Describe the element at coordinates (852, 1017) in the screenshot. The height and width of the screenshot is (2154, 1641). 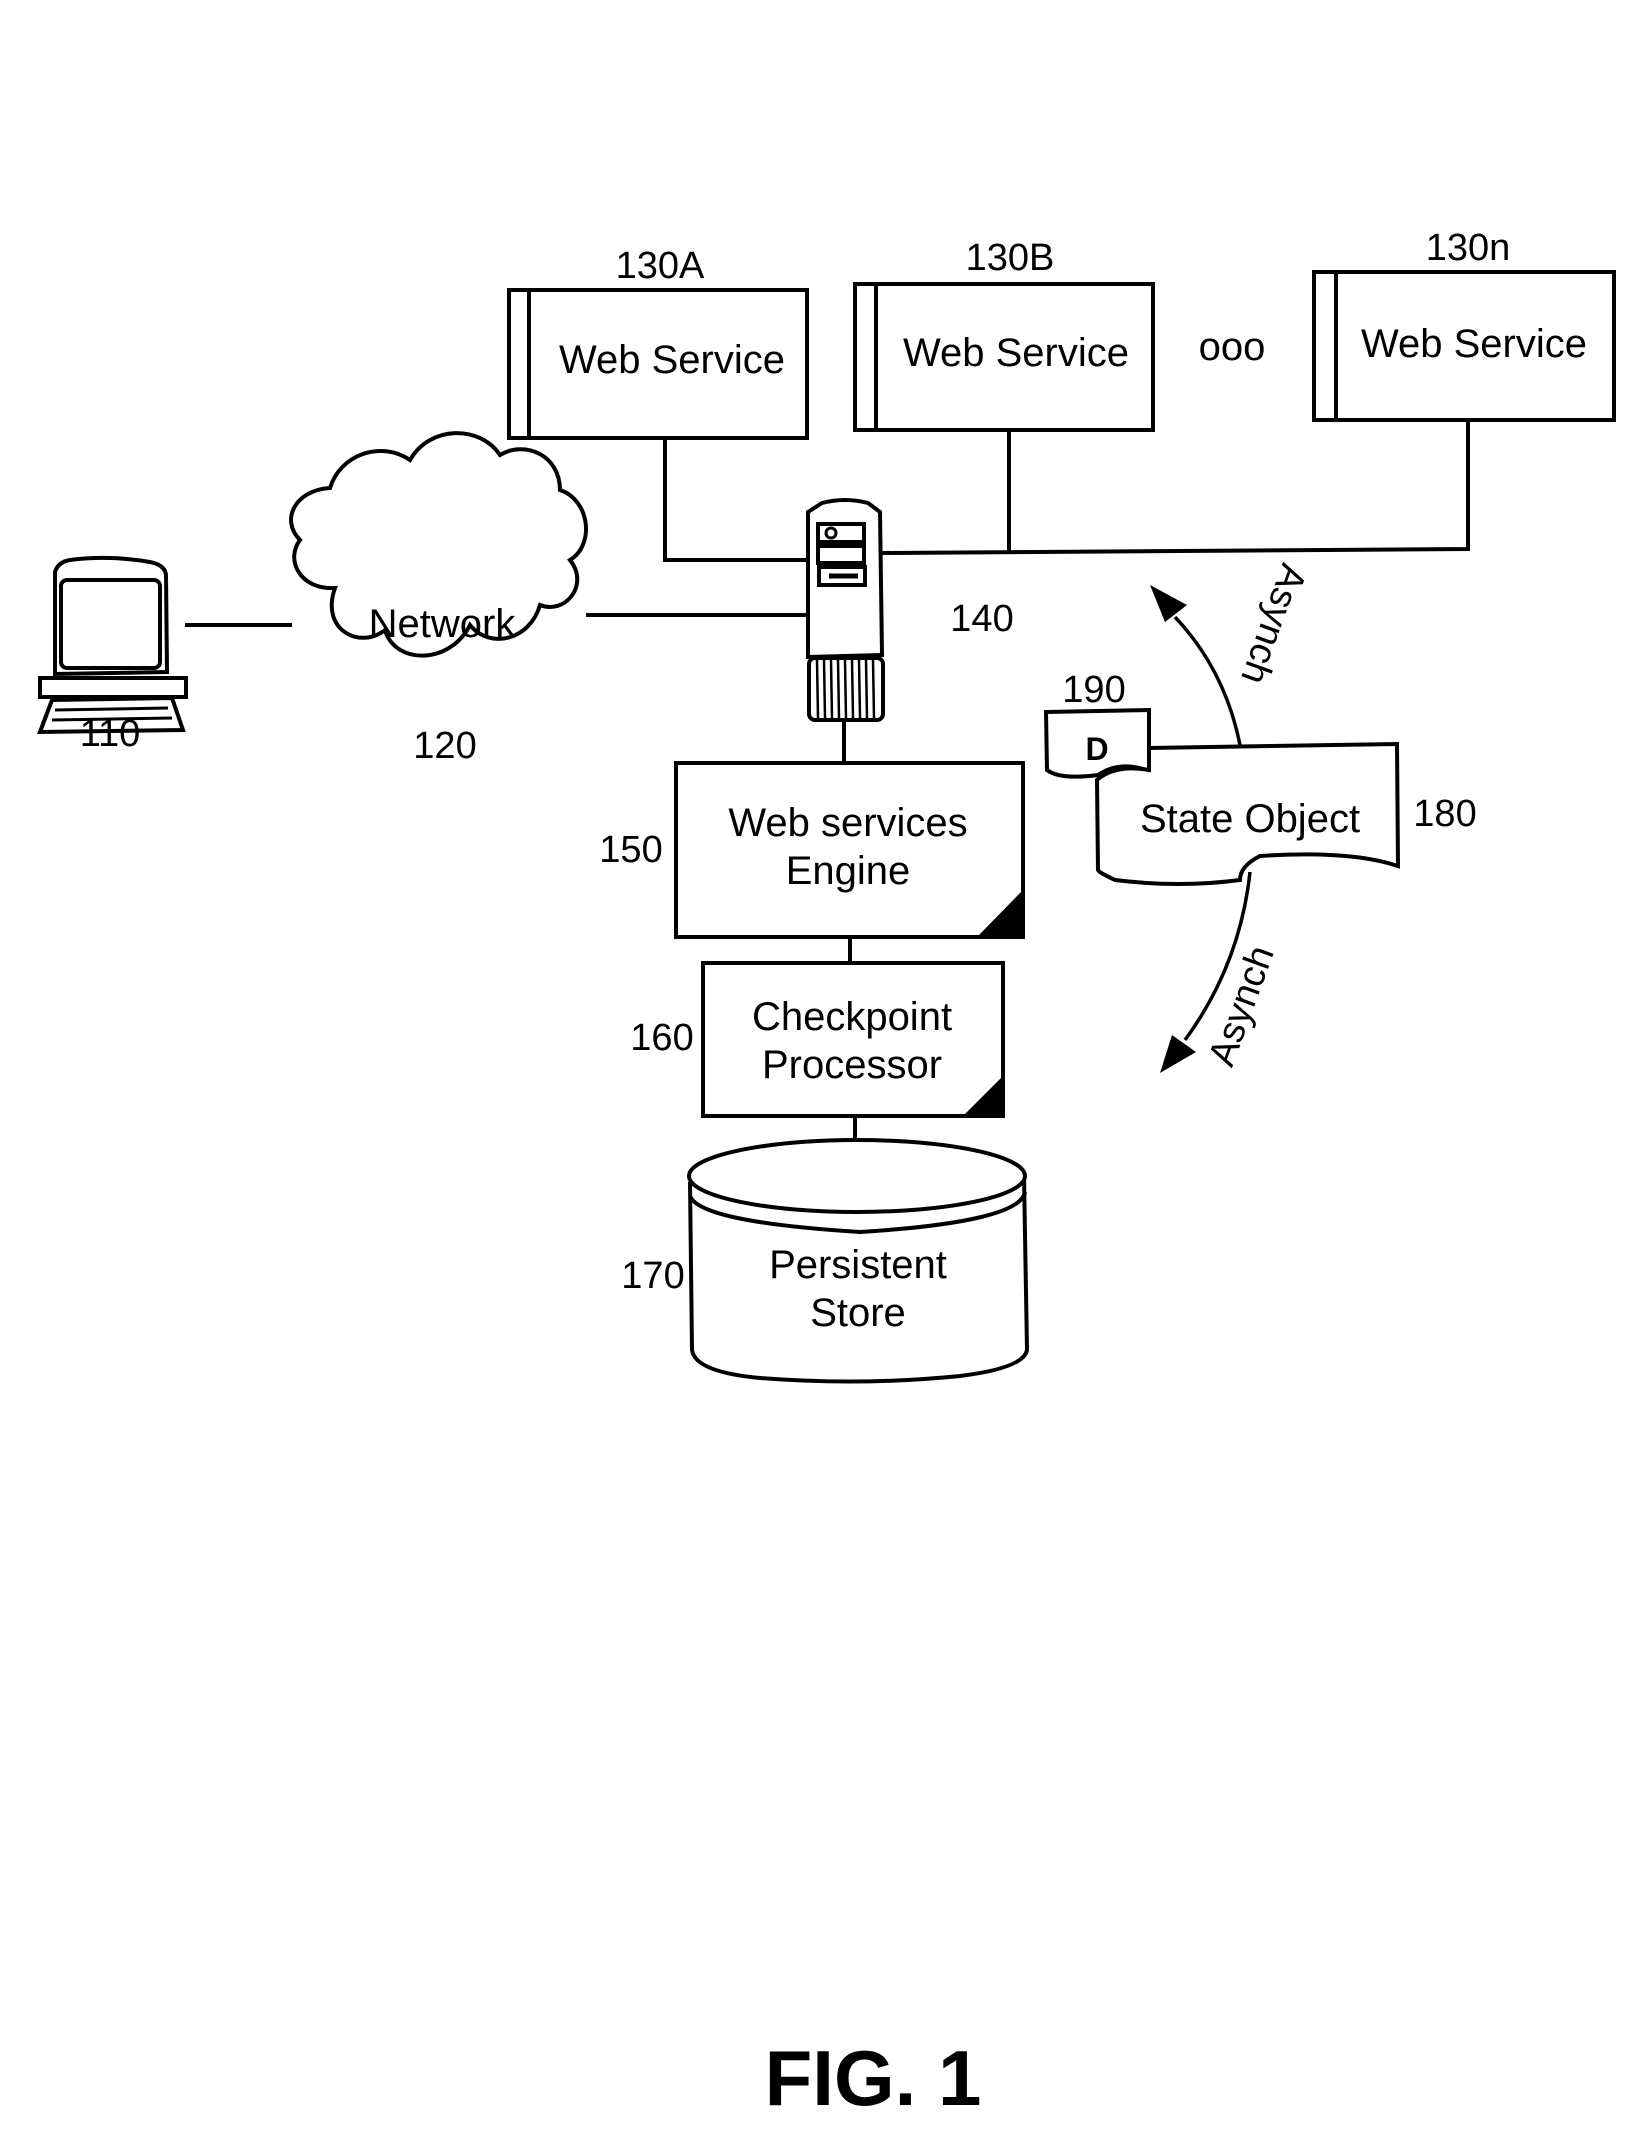
I see `checkpoint-label-line1: Checkpoint` at that location.